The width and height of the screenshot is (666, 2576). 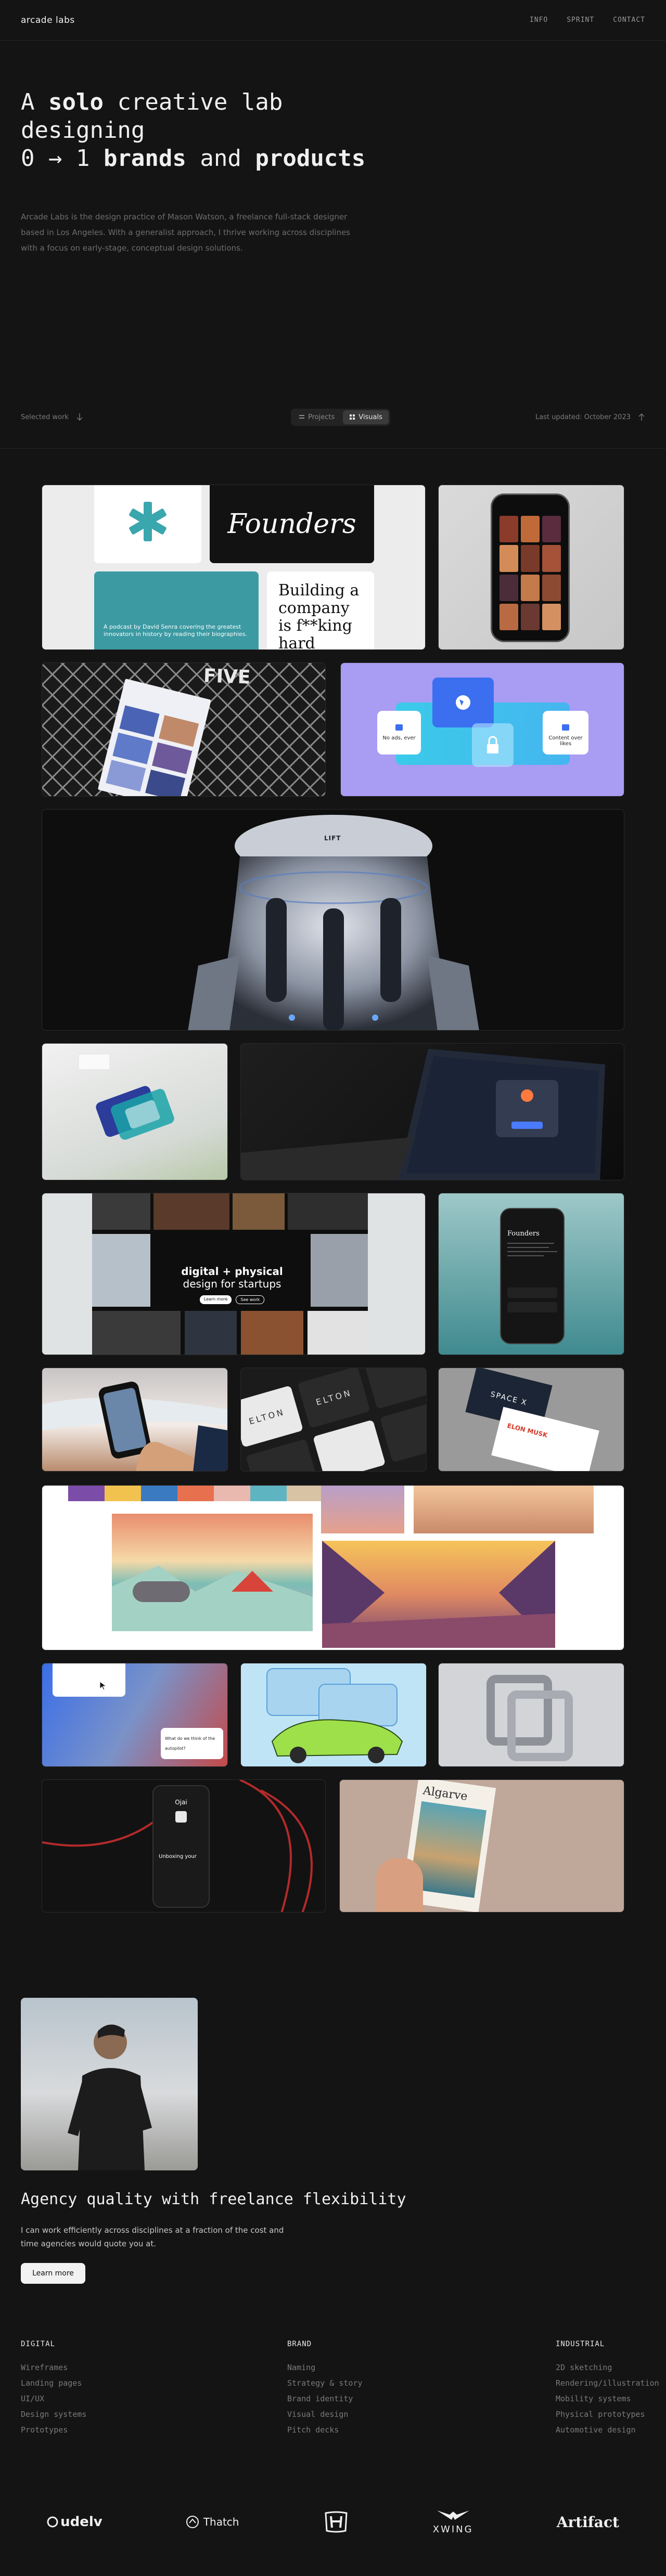 I want to click on artifact-wordmark: Artifact, so click(x=587, y=2522).